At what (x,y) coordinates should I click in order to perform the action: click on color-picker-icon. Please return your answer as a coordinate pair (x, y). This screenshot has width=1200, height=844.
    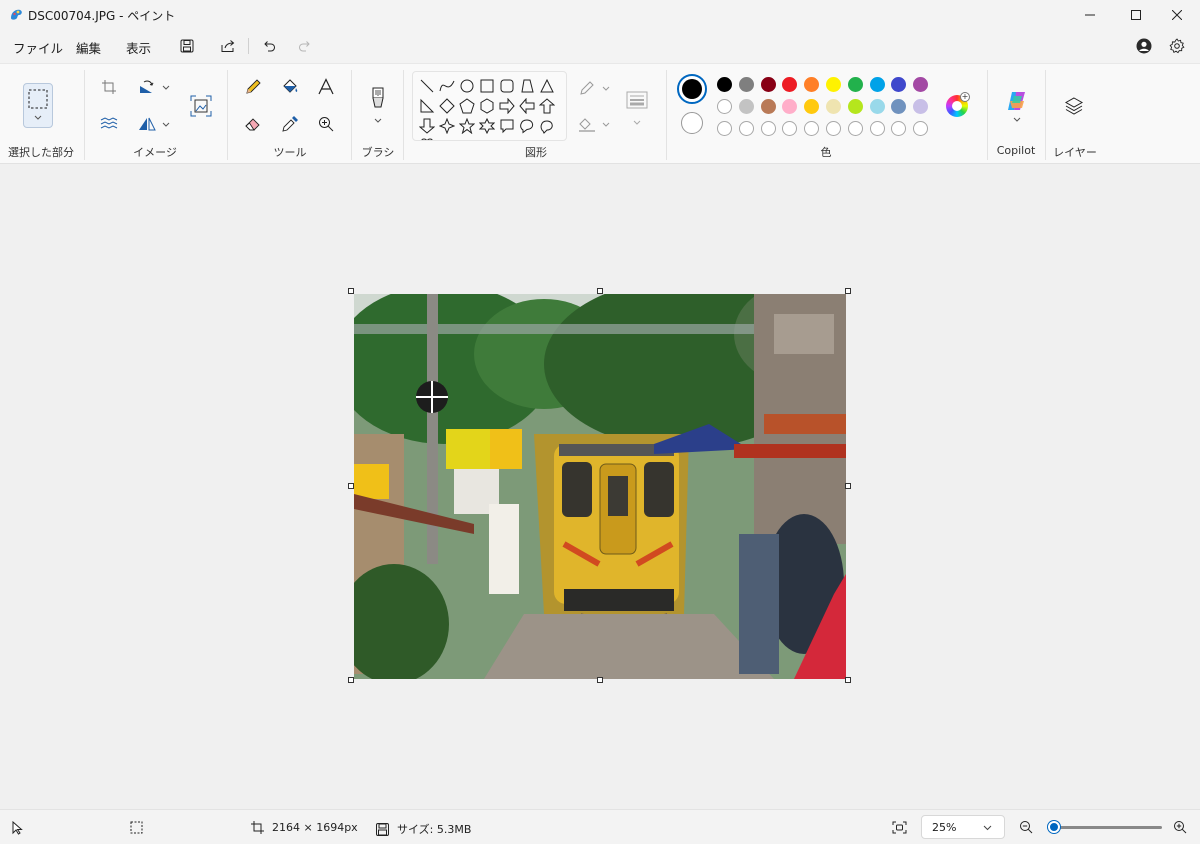
    Looking at the image, I should click on (290, 124).